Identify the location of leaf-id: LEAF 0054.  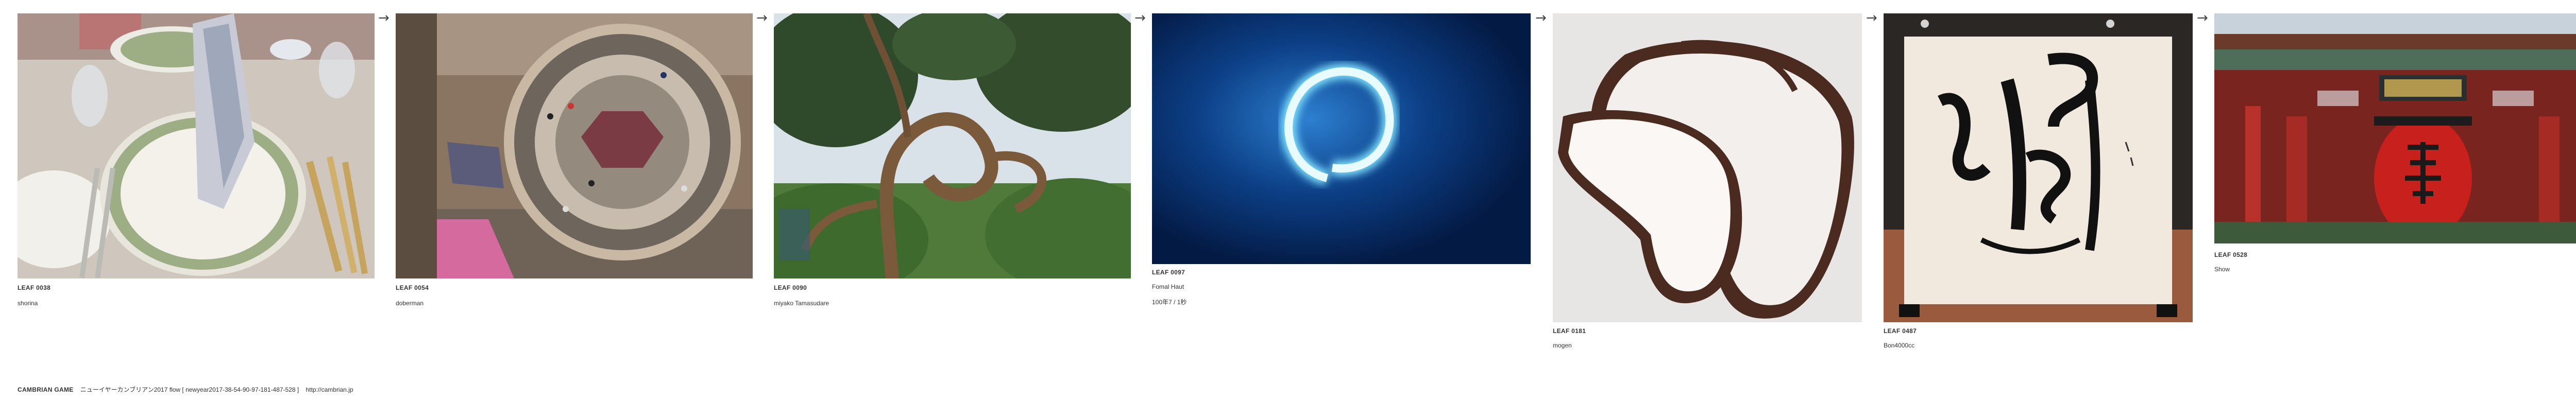
(412, 287).